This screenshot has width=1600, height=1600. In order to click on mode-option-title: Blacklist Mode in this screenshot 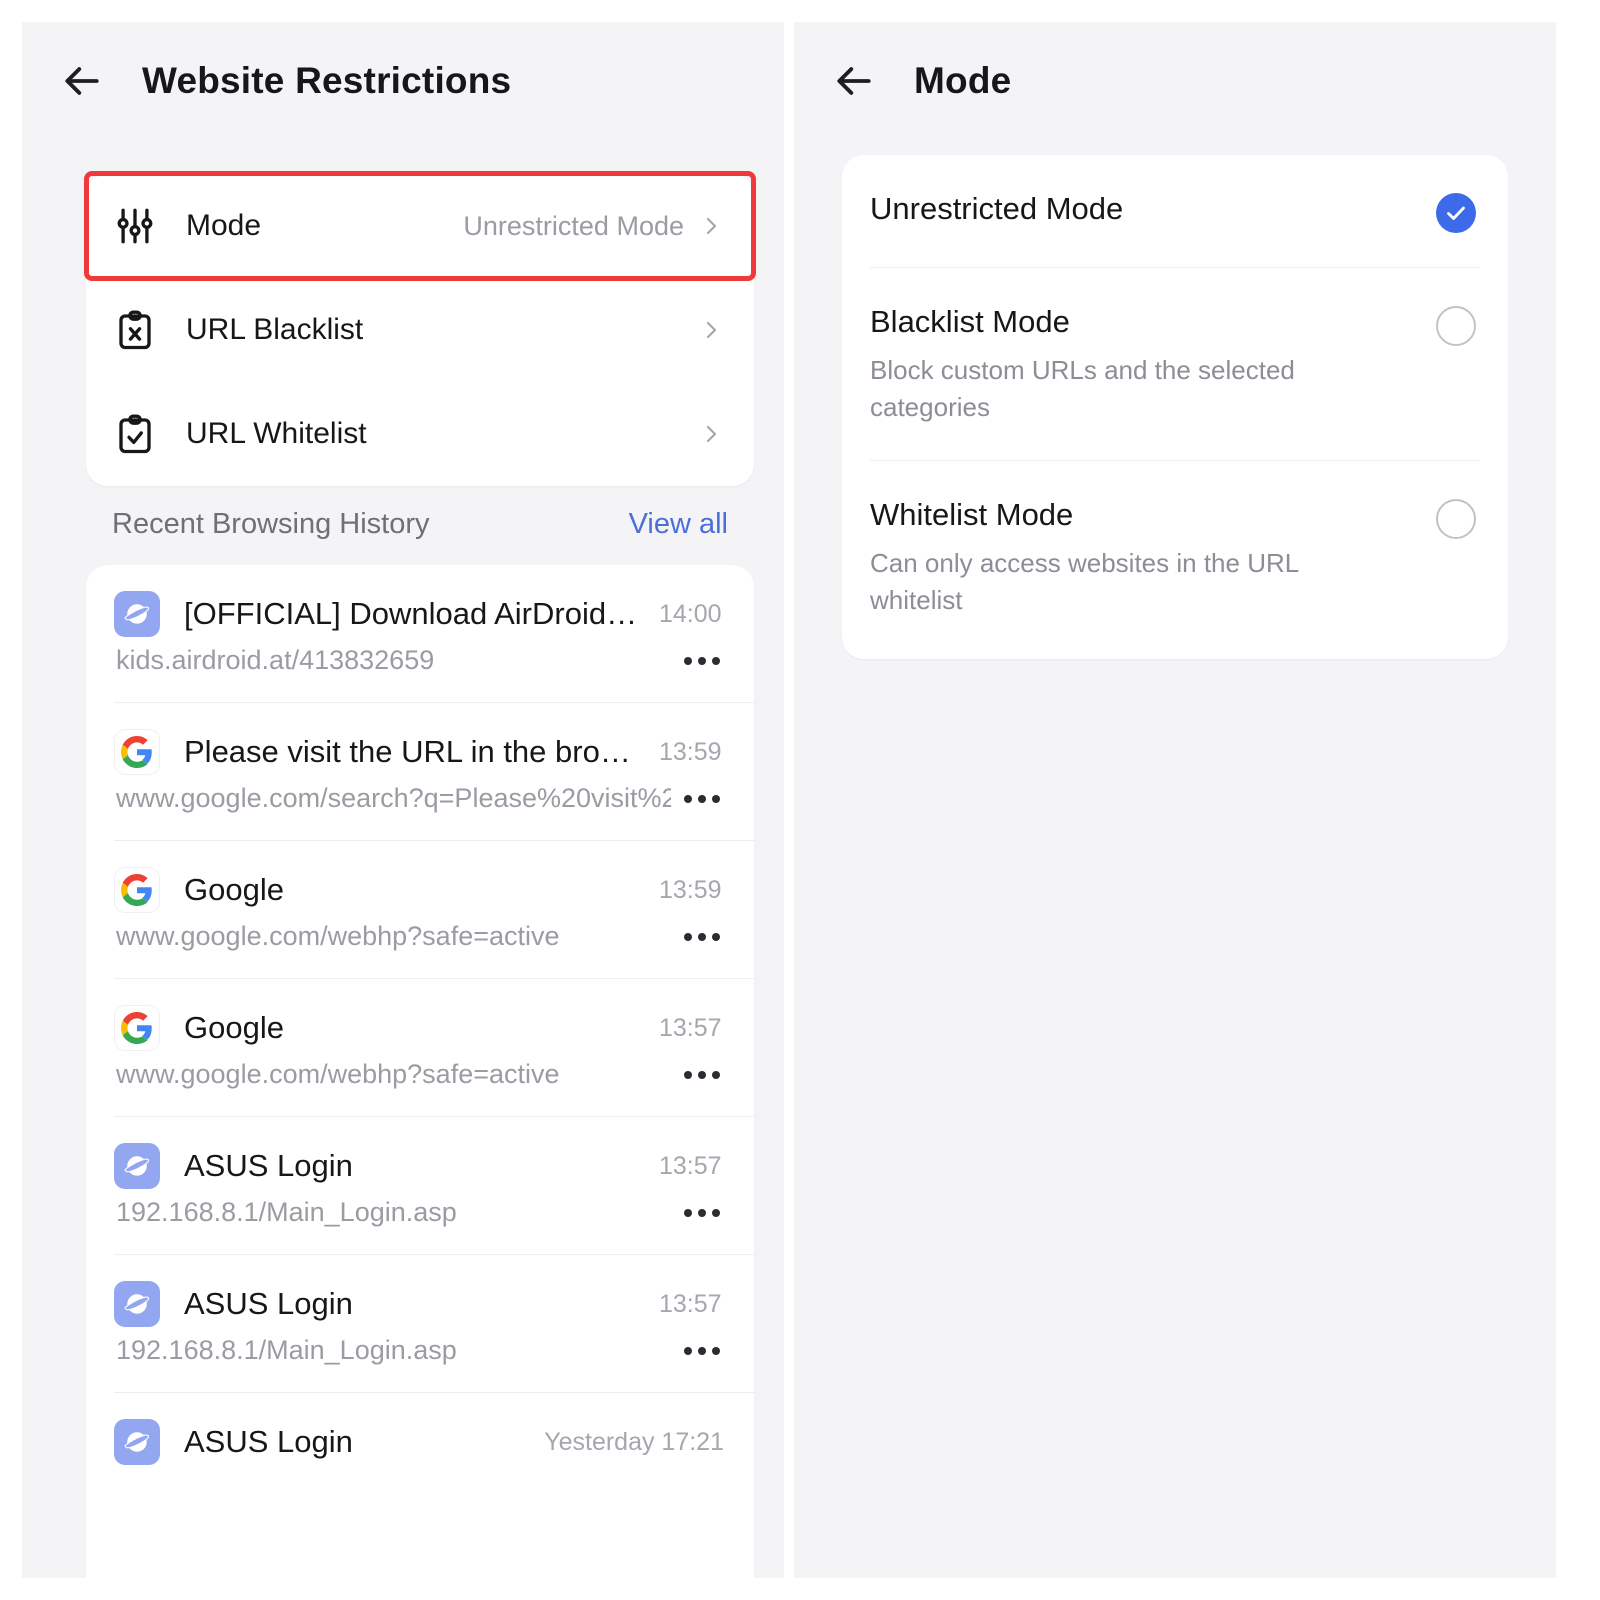, I will do `click(970, 321)`.